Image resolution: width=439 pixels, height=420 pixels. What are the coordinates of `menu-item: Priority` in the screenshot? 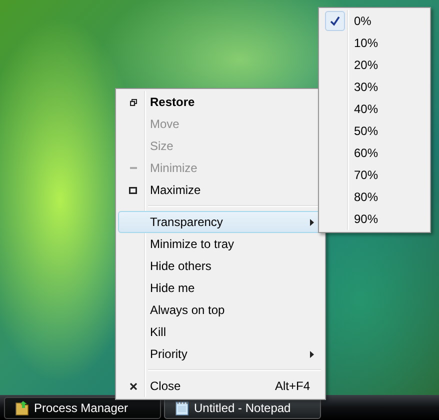 It's located at (220, 354).